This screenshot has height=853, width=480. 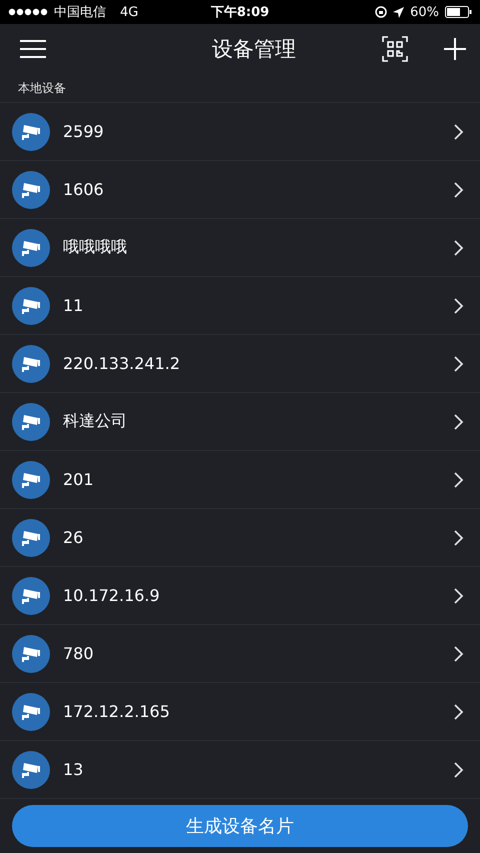 What do you see at coordinates (122, 363) in the screenshot?
I see `device-name: 220.133.241.2` at bounding box center [122, 363].